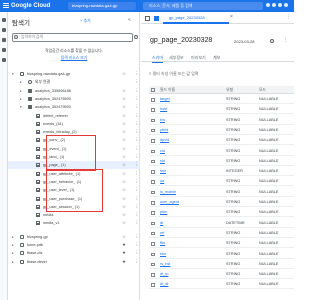 The image size is (320, 300). Describe the element at coordinates (74, 215) in the screenshot. I see `tree-row: media ☆ ⋮` at that location.